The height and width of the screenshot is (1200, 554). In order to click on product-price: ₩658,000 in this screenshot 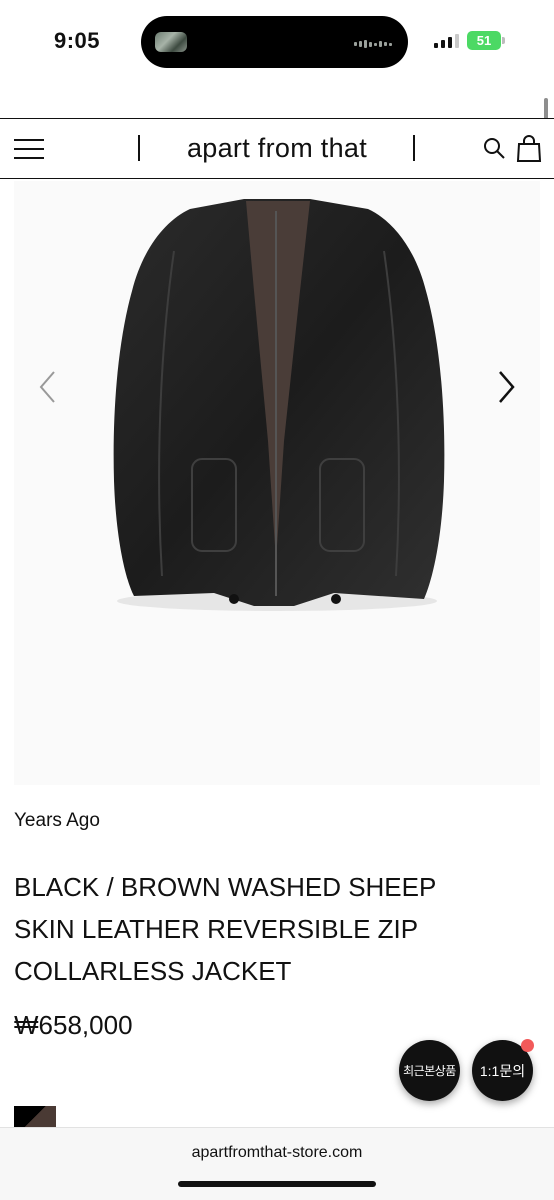, I will do `click(73, 1025)`.